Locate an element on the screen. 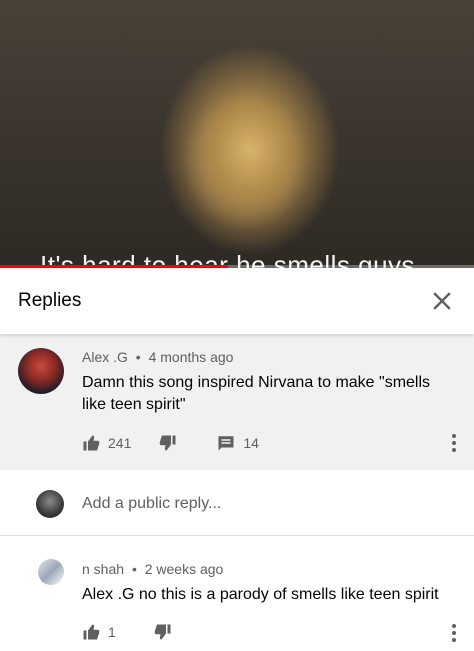 This screenshot has width=474, height=651. like-count: 1 is located at coordinates (112, 632).